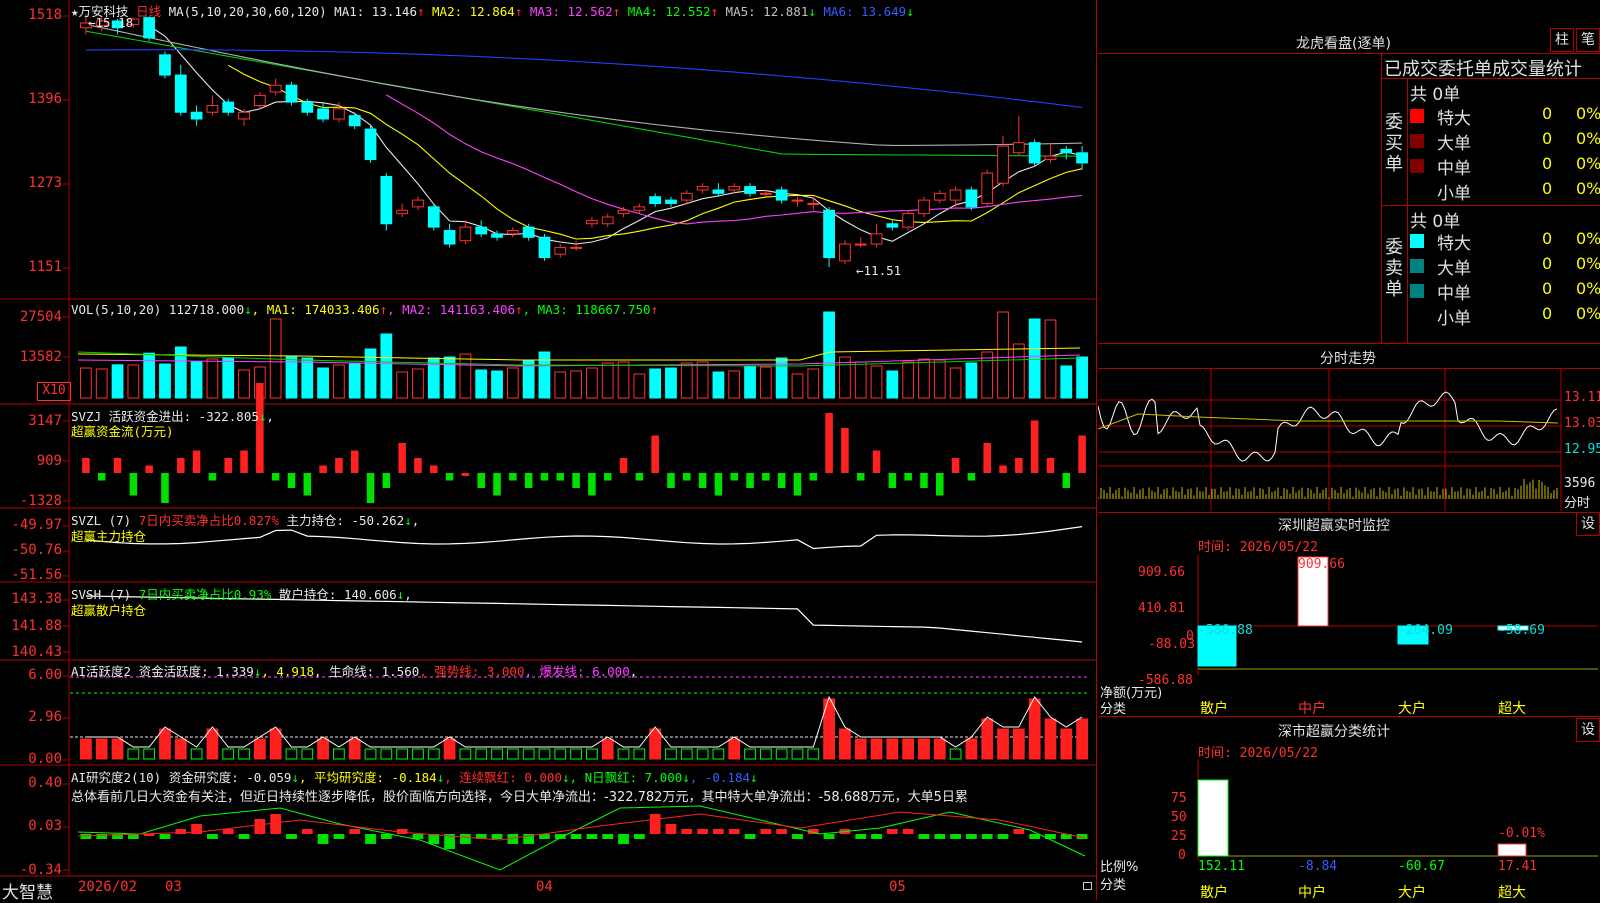 Image resolution: width=1600 pixels, height=903 pixels. What do you see at coordinates (1518, 866) in the screenshot?
I see `class-val-4: 17.41` at bounding box center [1518, 866].